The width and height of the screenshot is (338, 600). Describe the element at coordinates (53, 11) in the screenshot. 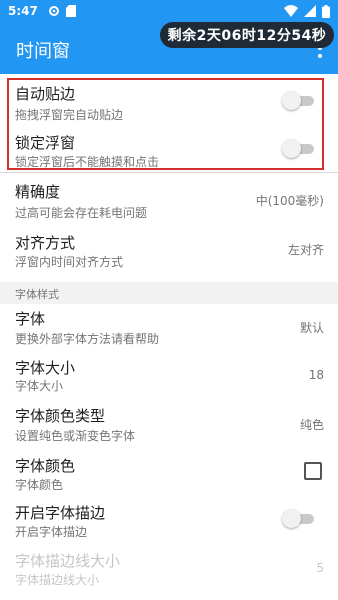

I see `settings-gear-icon` at that location.